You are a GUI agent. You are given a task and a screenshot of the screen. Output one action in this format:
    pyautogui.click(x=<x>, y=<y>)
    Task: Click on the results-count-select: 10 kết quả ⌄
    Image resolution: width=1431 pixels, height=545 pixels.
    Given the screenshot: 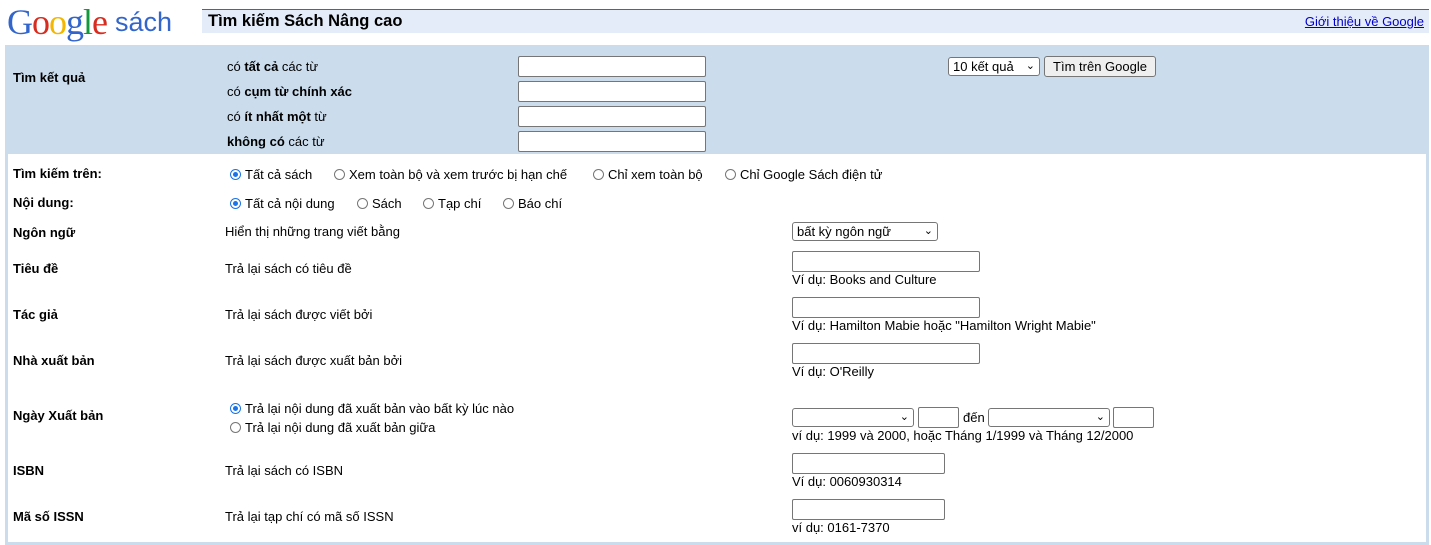 What is the action you would take?
    pyautogui.click(x=994, y=66)
    